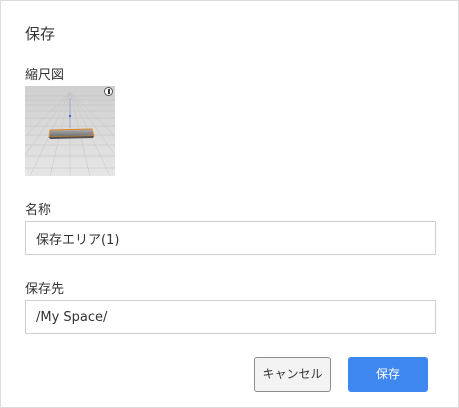 The image size is (459, 408). I want to click on thumbnail-preview, so click(70, 131).